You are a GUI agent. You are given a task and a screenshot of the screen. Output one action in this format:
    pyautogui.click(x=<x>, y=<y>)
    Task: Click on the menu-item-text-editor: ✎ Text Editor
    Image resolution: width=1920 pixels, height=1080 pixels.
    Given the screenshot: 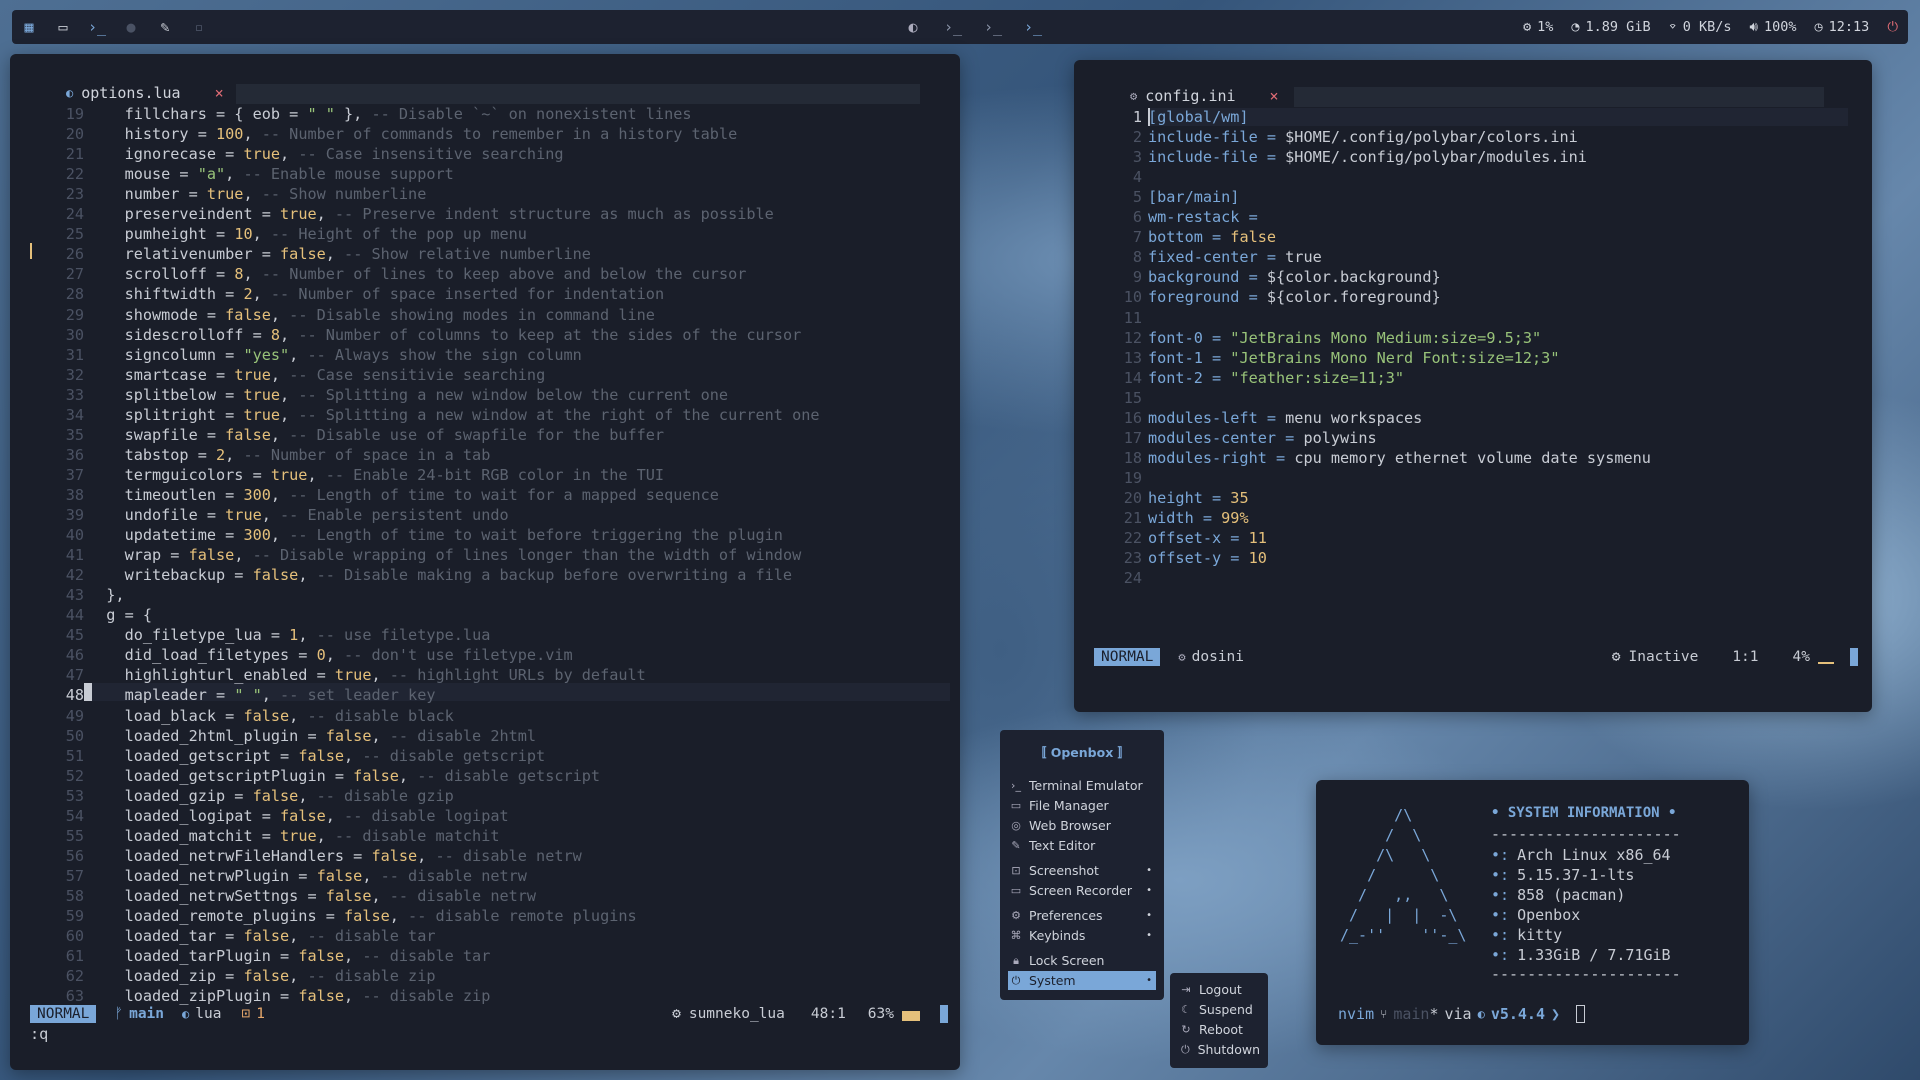 What is the action you would take?
    pyautogui.click(x=1082, y=845)
    